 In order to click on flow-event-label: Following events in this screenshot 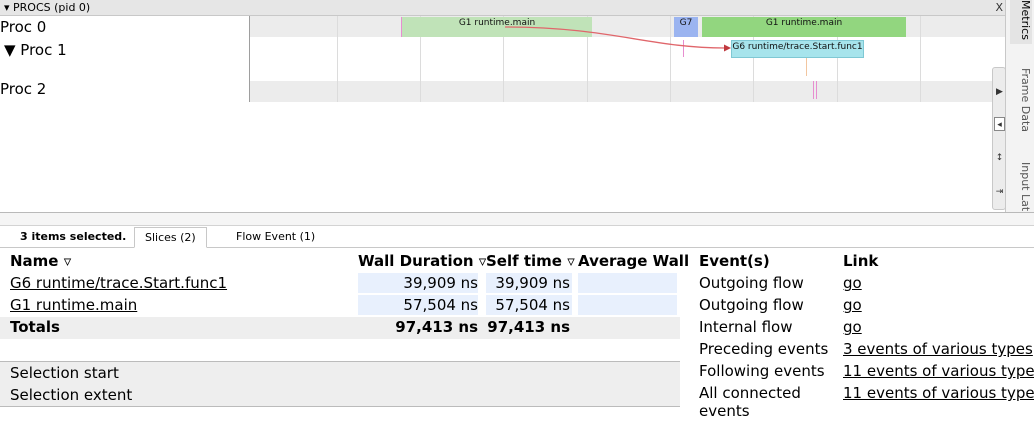, I will do `click(762, 371)`.